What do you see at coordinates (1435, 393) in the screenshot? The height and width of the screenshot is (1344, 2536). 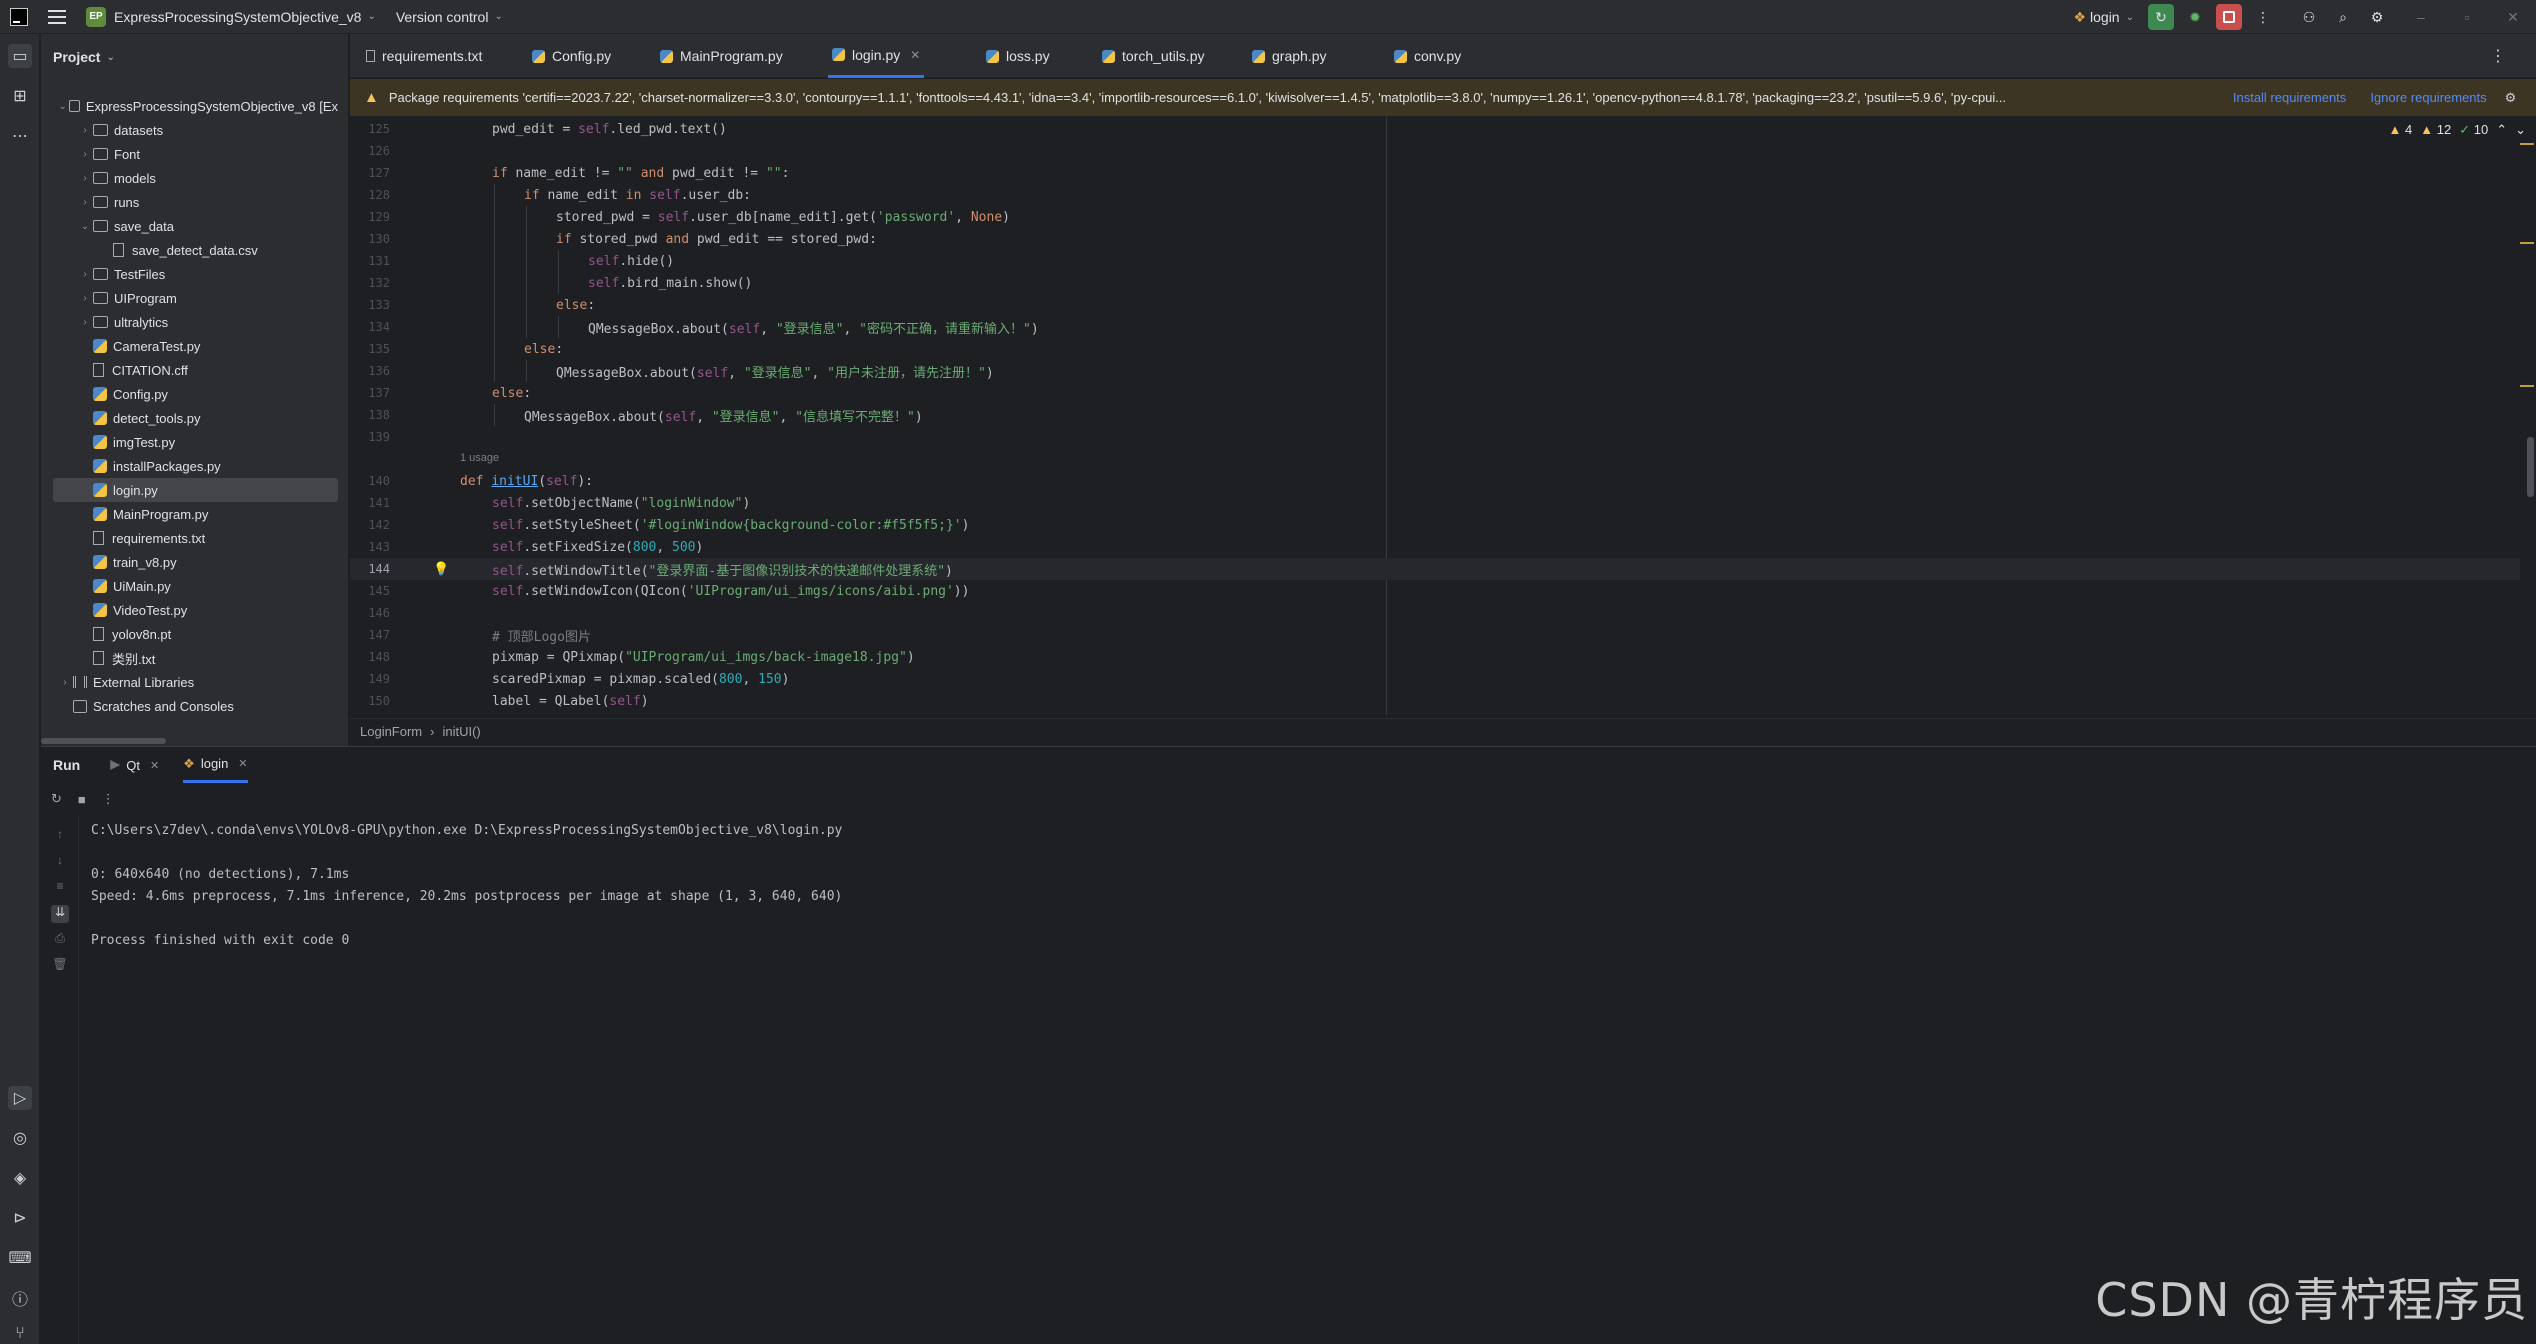 I see `code-line: 137 else:` at bounding box center [1435, 393].